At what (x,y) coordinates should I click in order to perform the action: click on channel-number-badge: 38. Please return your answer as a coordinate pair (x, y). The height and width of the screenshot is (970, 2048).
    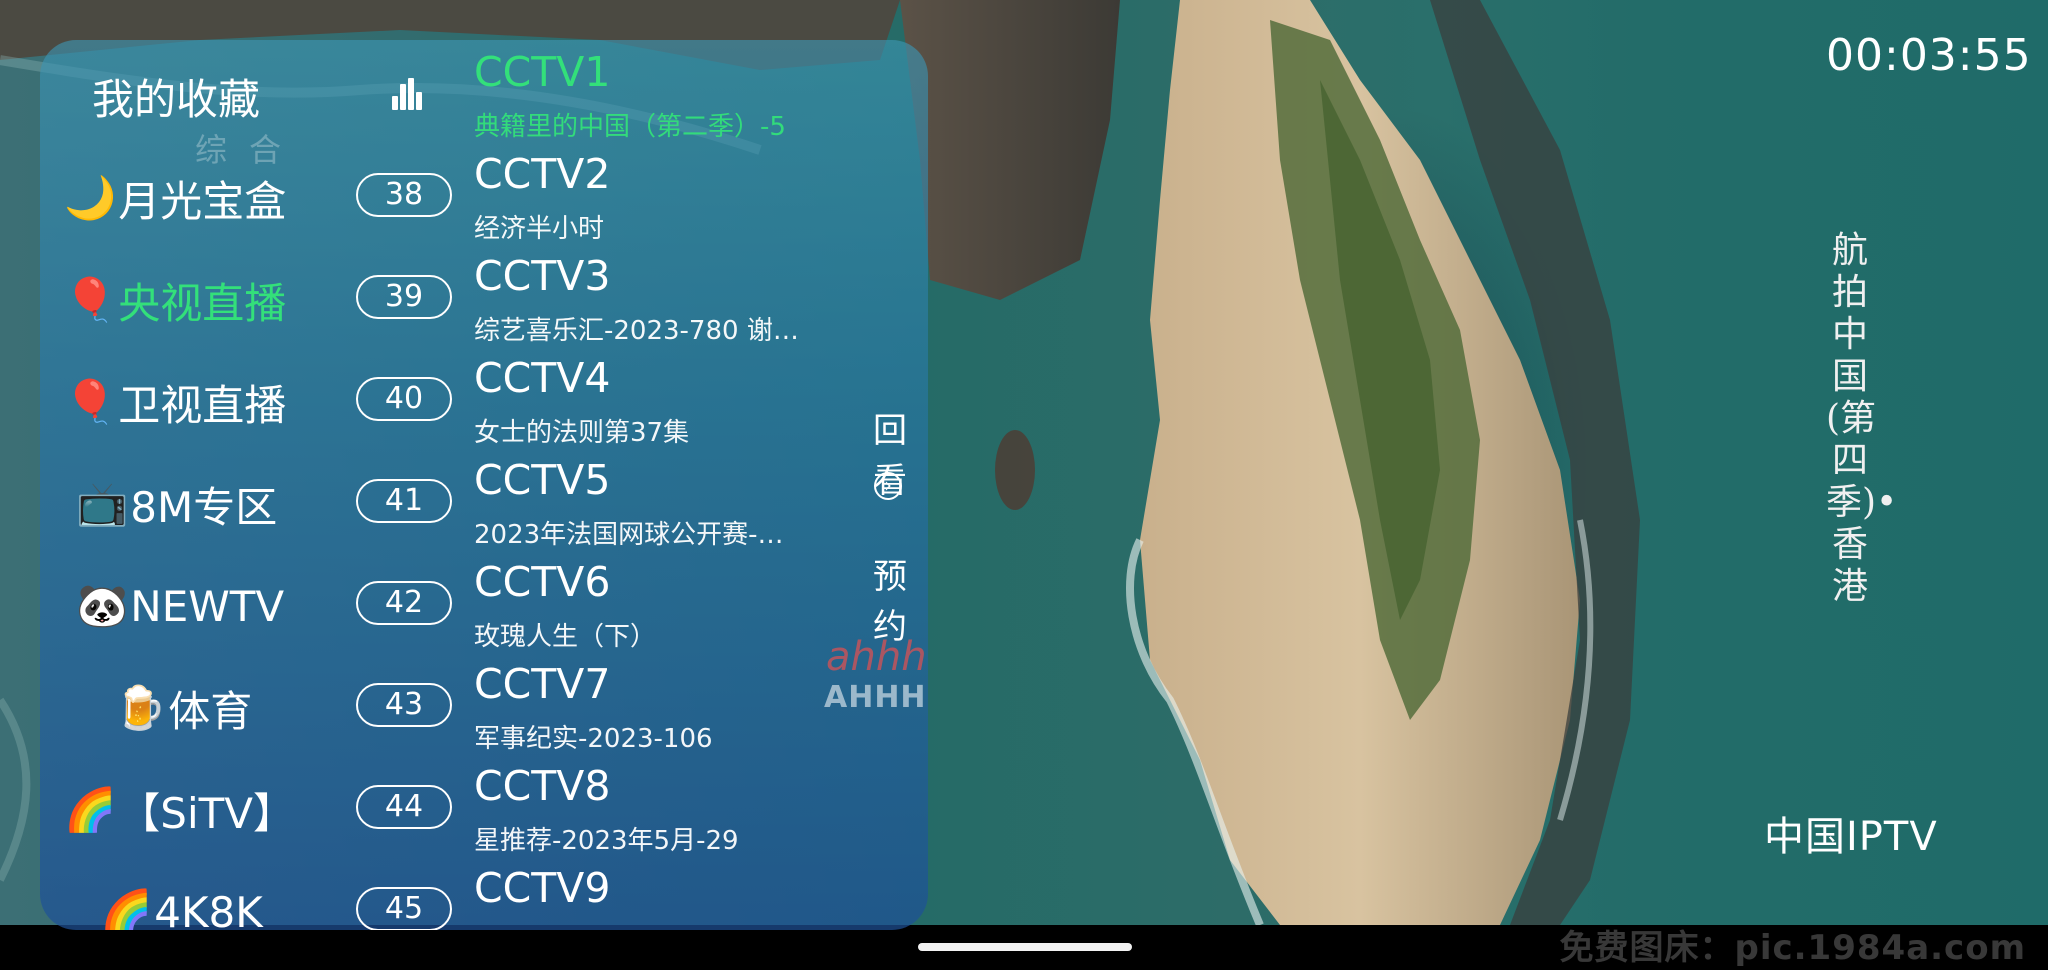
    Looking at the image, I should click on (404, 195).